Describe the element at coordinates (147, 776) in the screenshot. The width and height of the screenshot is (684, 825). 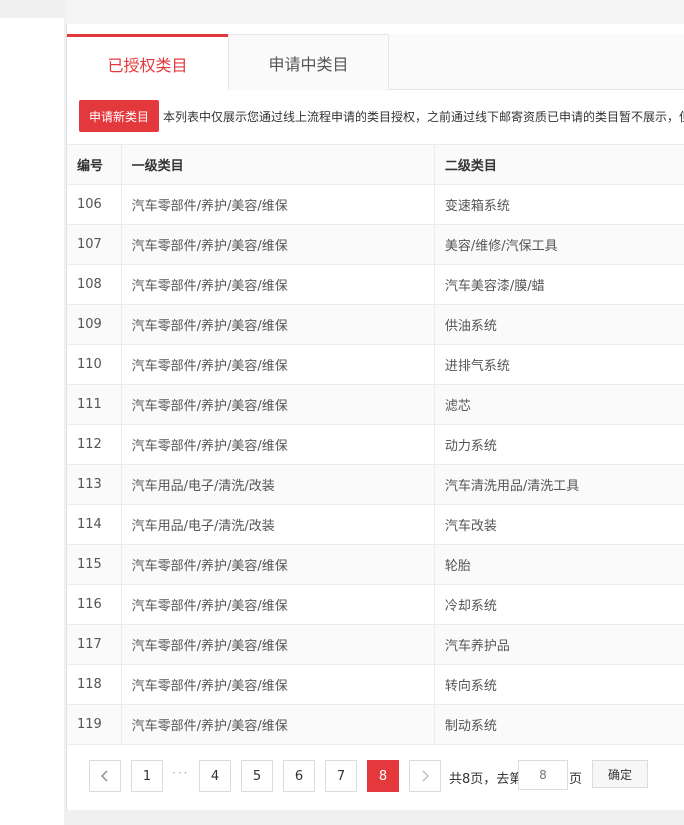
I see `page-1-button: 1` at that location.